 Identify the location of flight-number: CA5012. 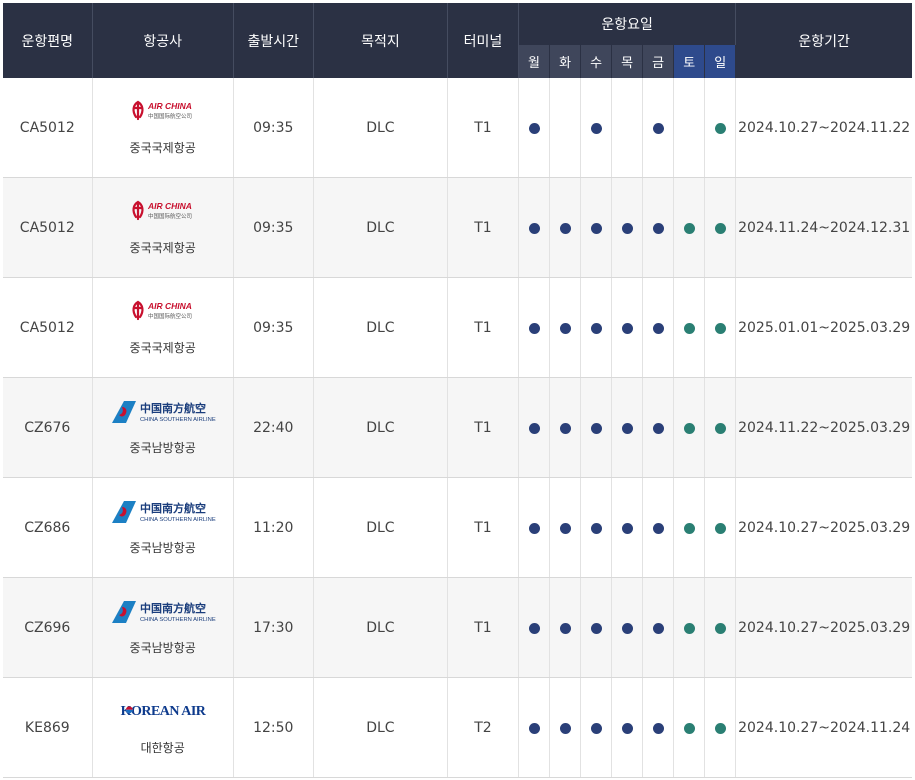
(48, 128).